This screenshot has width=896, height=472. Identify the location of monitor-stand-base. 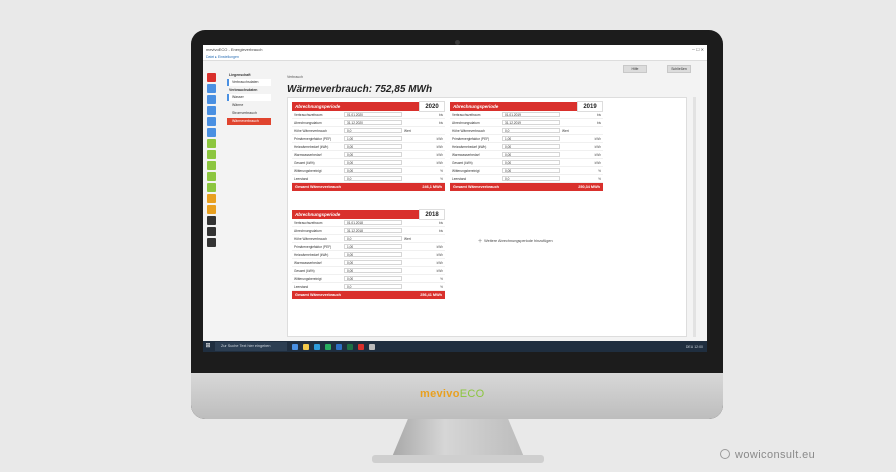
(458, 459).